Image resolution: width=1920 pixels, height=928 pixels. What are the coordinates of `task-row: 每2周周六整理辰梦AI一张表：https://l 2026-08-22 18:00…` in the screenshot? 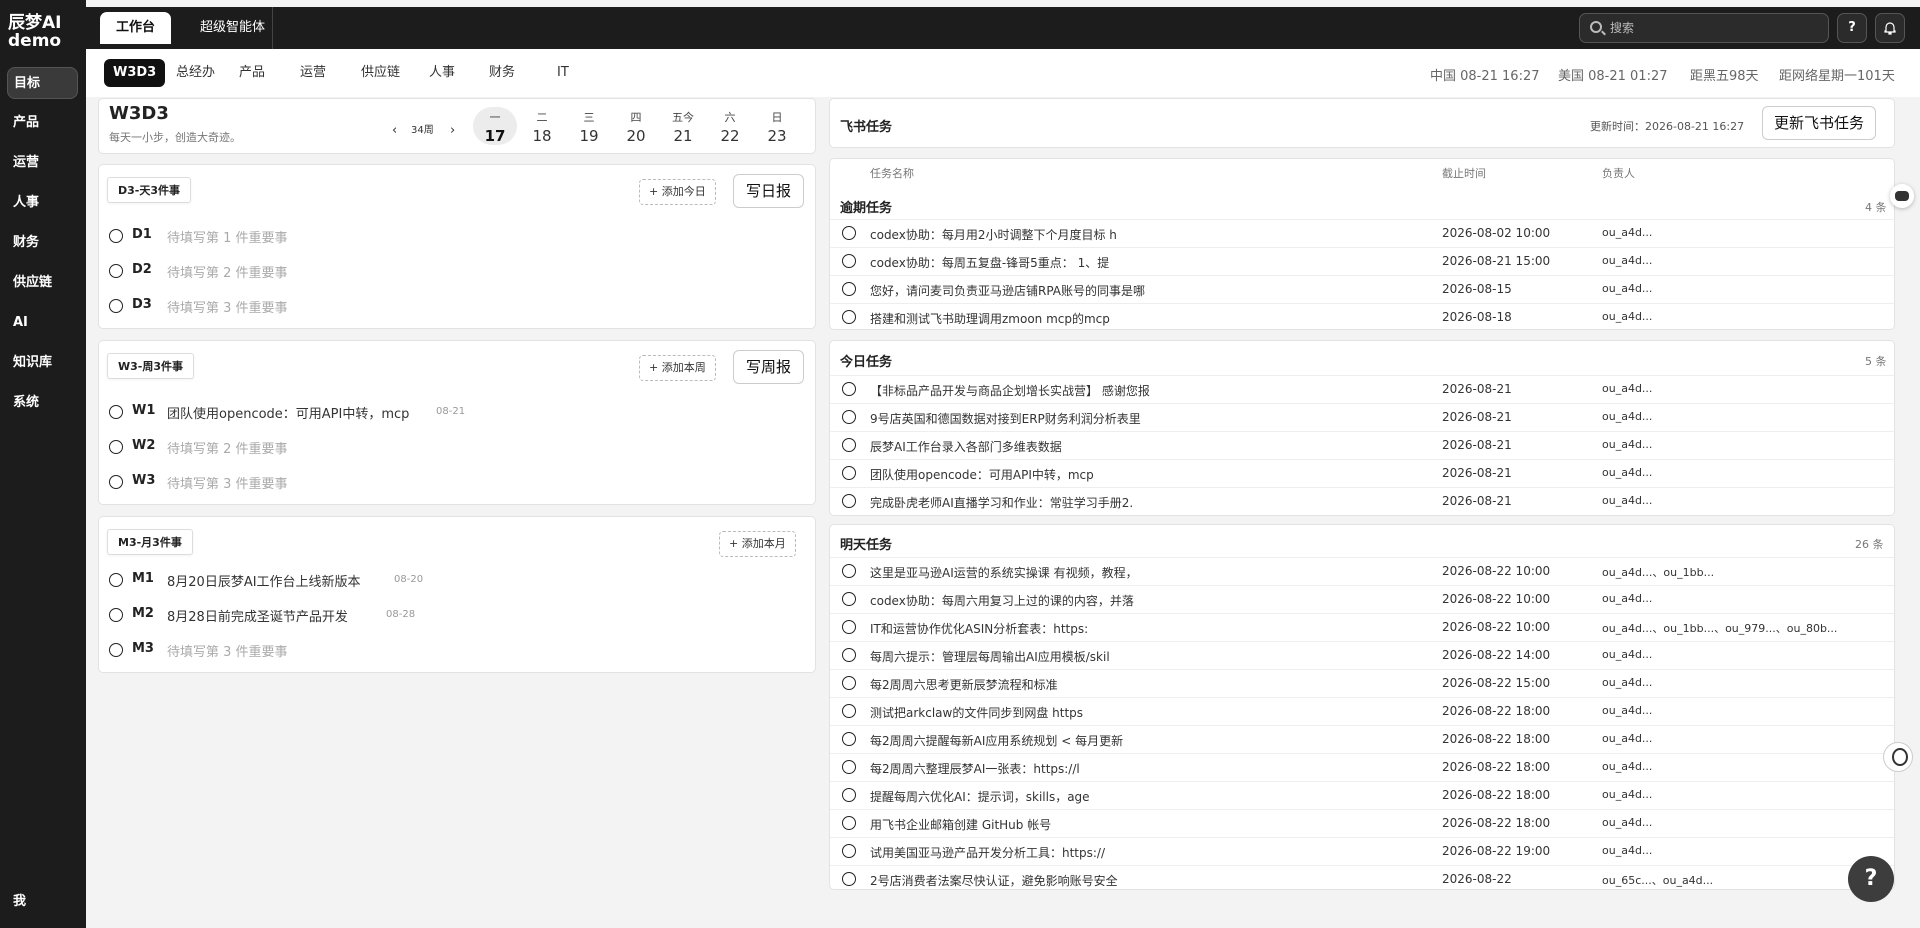 It's located at (1362, 767).